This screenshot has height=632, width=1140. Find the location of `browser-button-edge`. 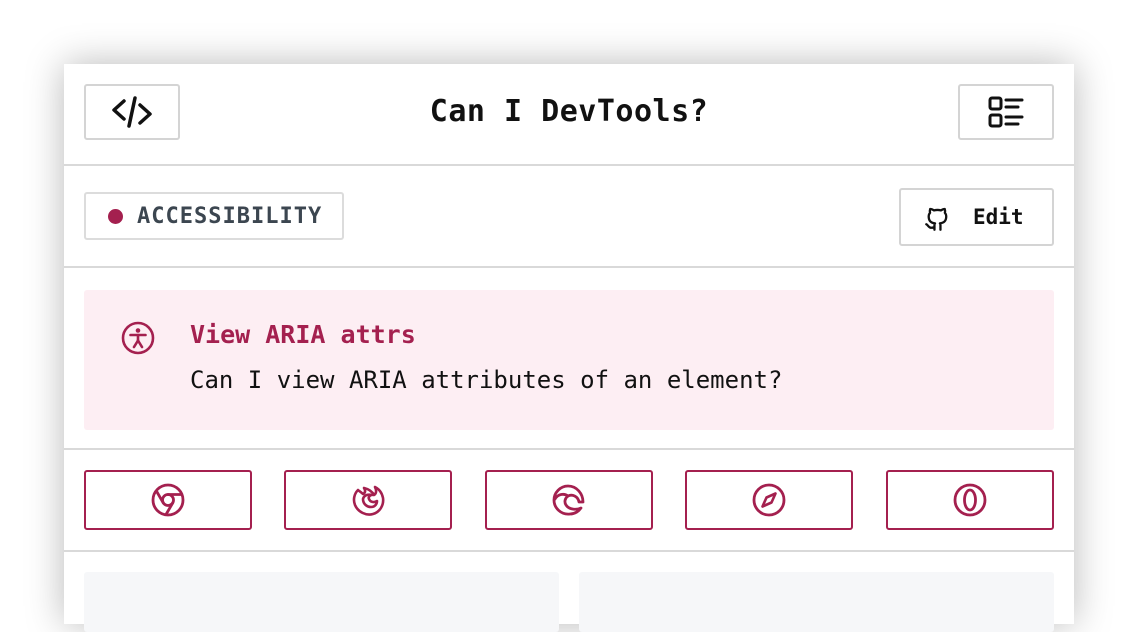

browser-button-edge is located at coordinates (569, 500).